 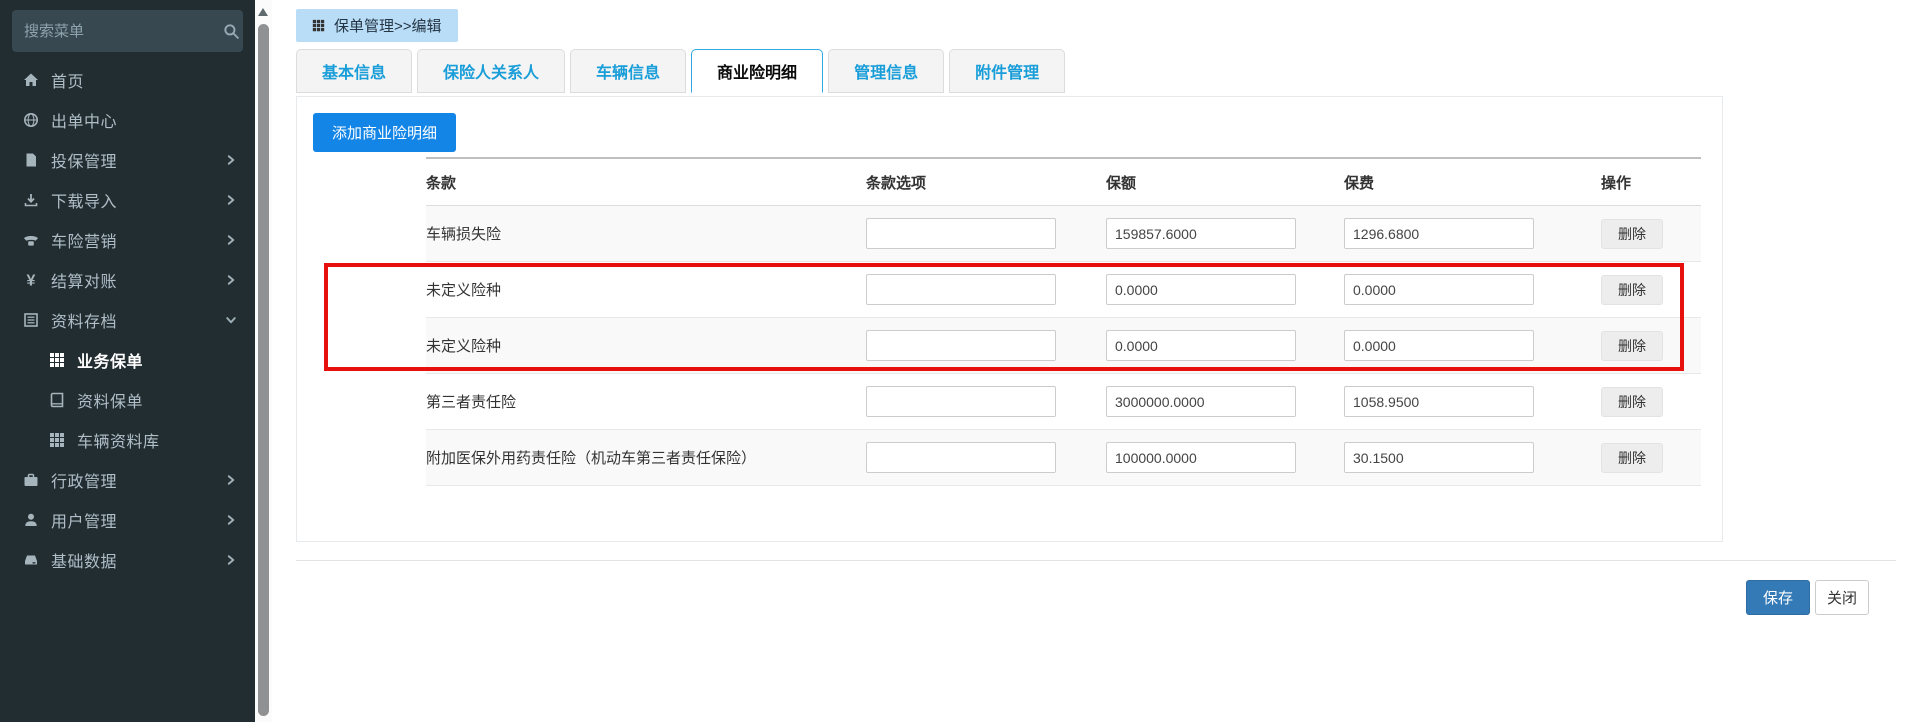 I want to click on user-icon, so click(x=31, y=520).